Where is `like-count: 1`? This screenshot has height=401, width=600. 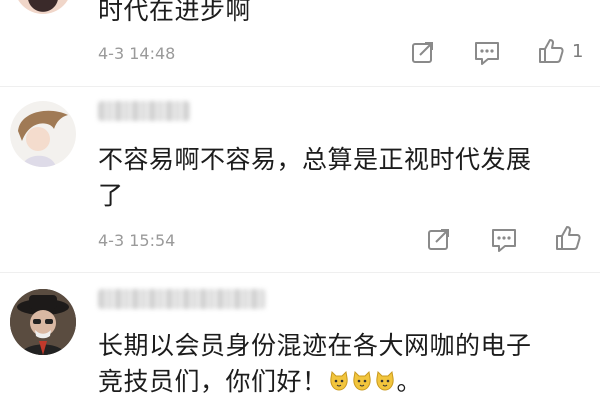
like-count: 1 is located at coordinates (578, 51).